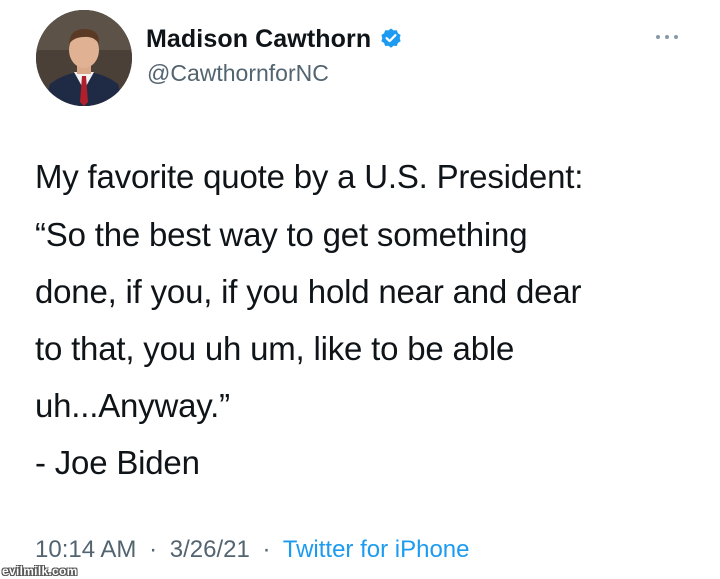  I want to click on quote-line: to that, you uh um, like to be able, so click(275, 348).